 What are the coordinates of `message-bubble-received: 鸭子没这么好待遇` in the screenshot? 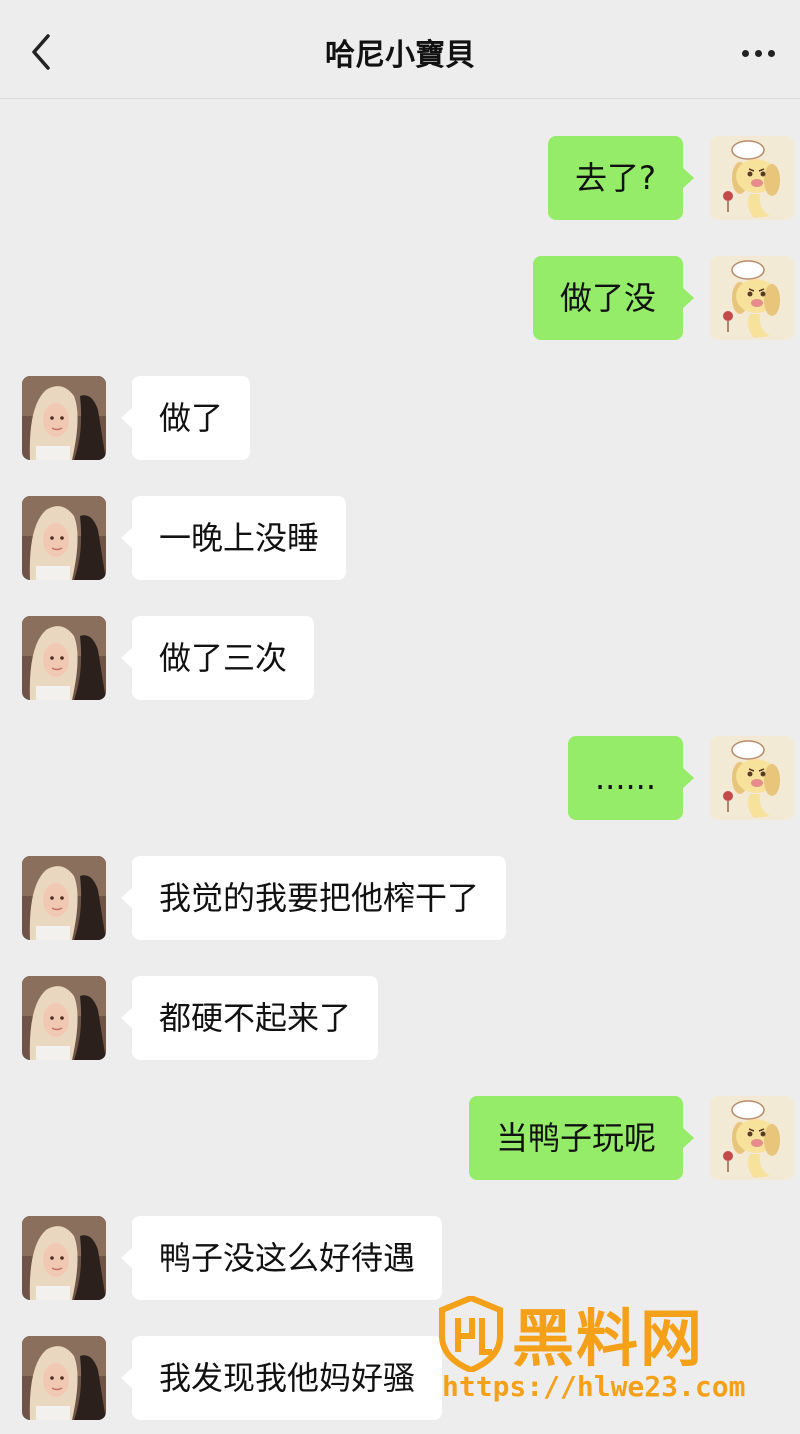 It's located at (281, 1258).